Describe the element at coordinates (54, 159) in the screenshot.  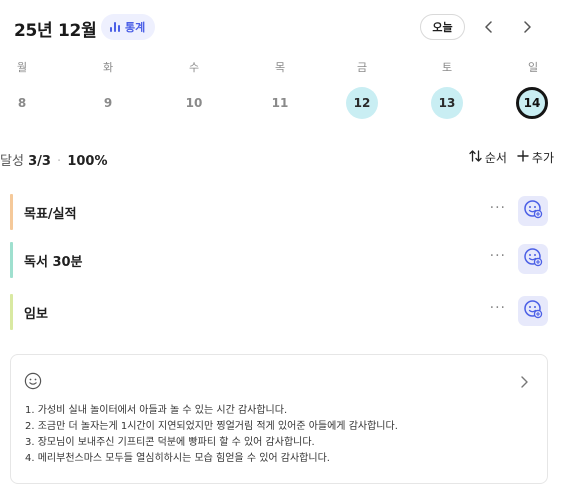
I see `achievement-summary: 달성 3/3 · 100%` at that location.